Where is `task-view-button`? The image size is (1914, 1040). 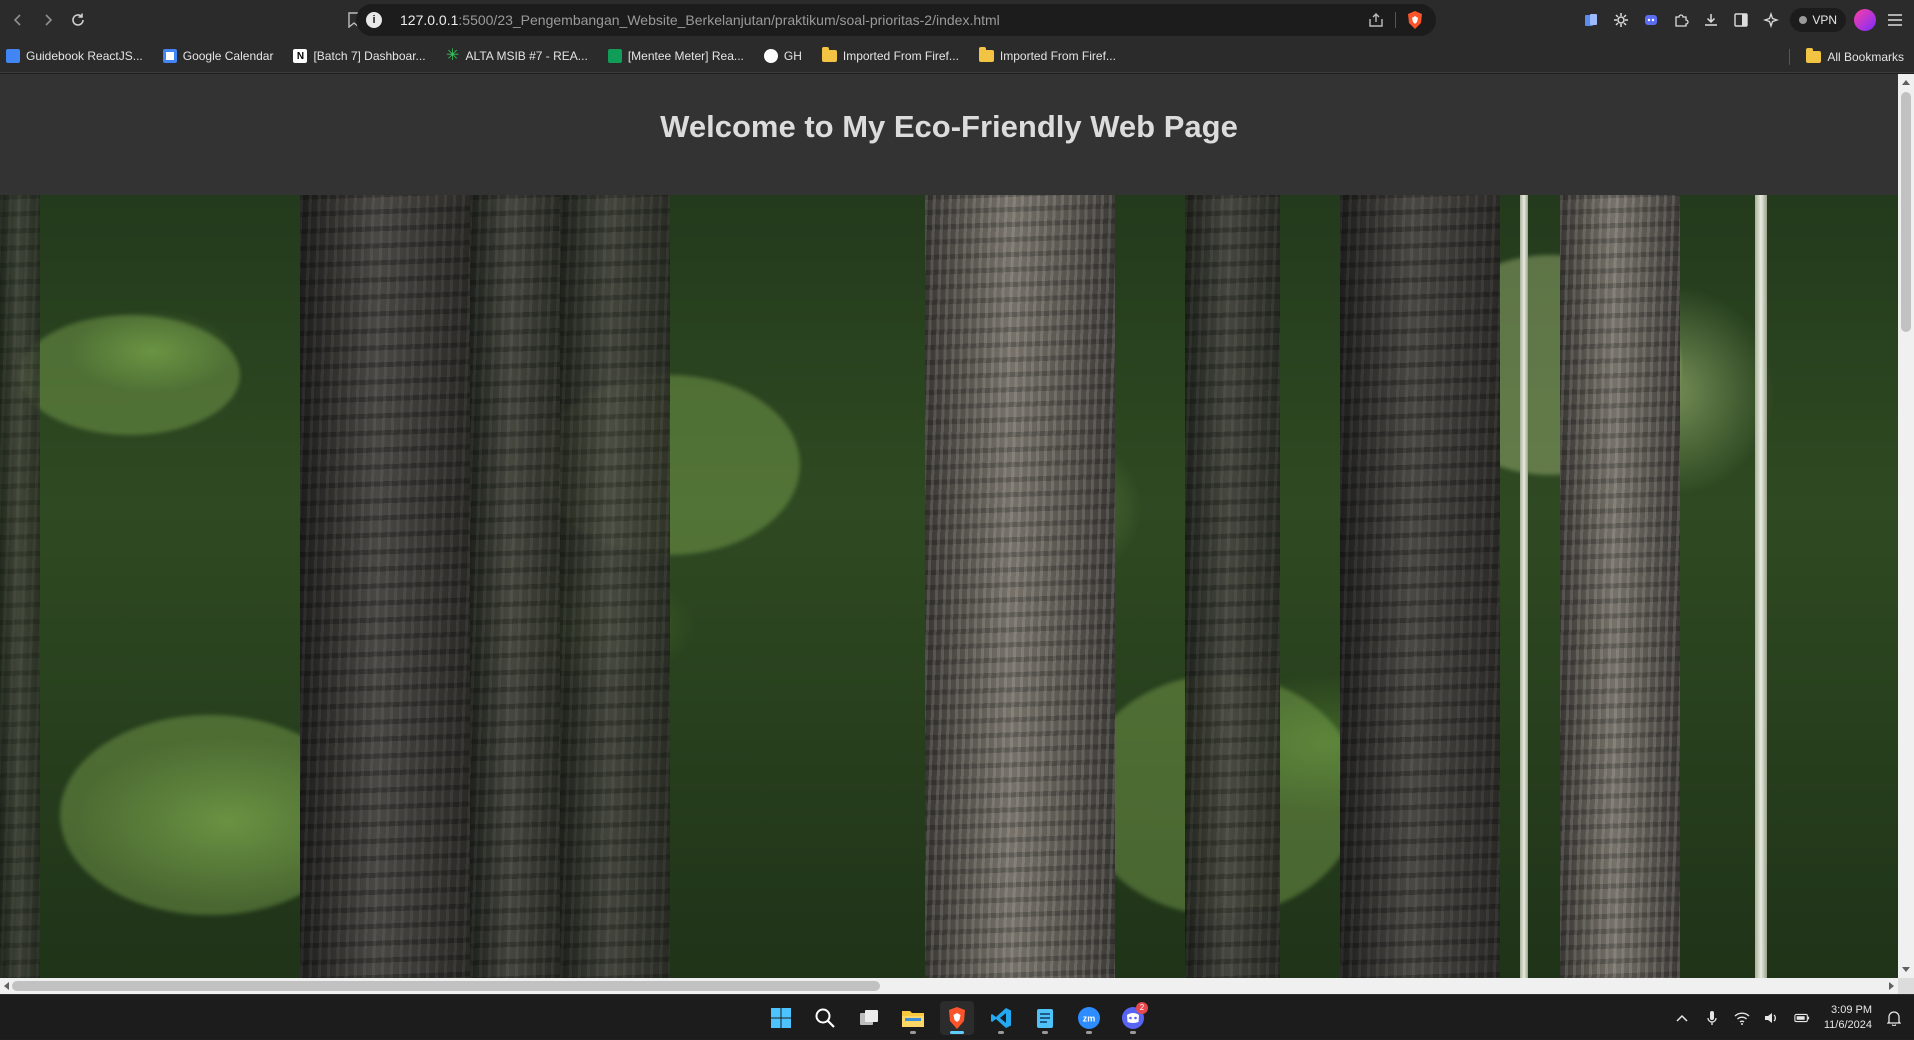
task-view-button is located at coordinates (869, 1018).